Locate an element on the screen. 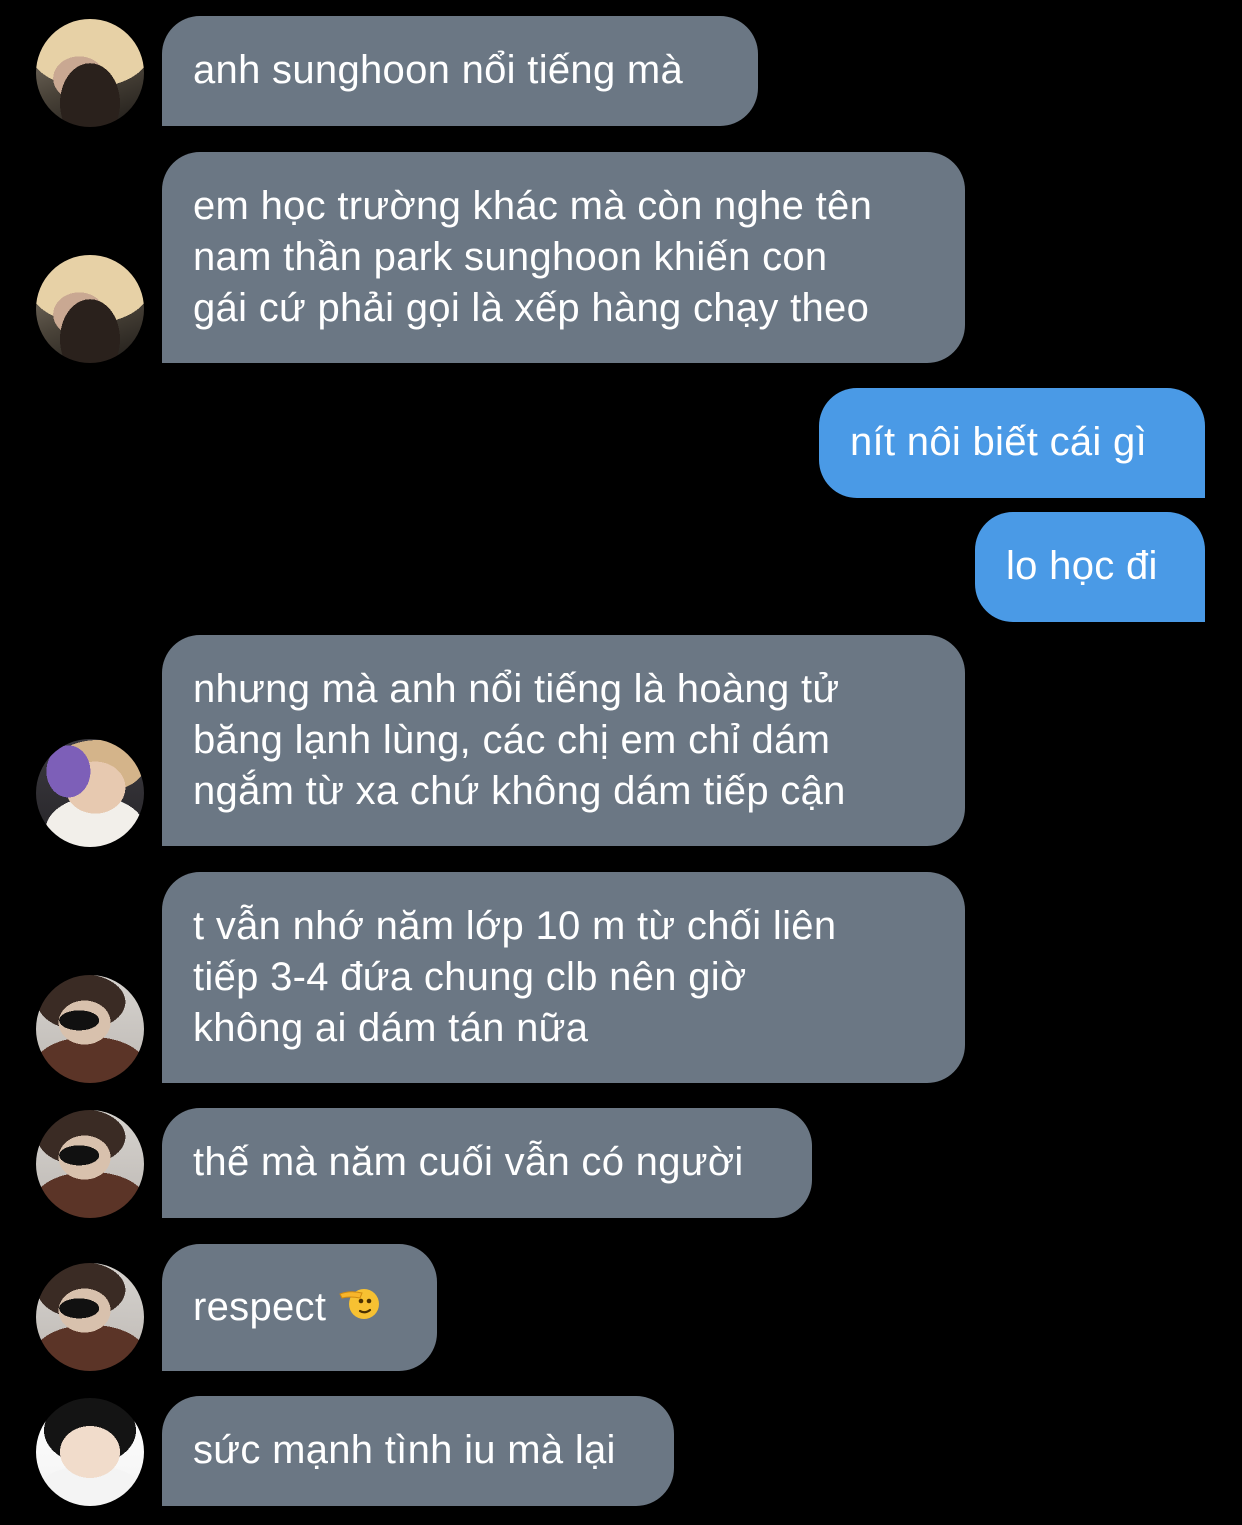 The height and width of the screenshot is (1525, 1242). message-bubble-outgoing: lo học đi is located at coordinates (1090, 567).